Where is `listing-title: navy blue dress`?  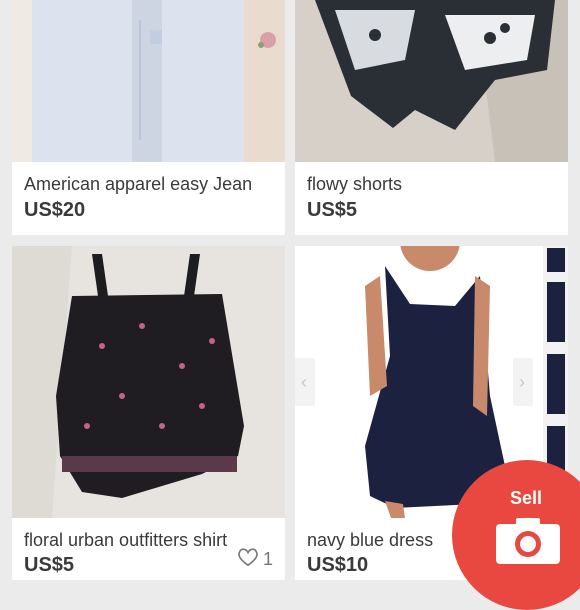 listing-title: navy blue dress is located at coordinates (370, 540).